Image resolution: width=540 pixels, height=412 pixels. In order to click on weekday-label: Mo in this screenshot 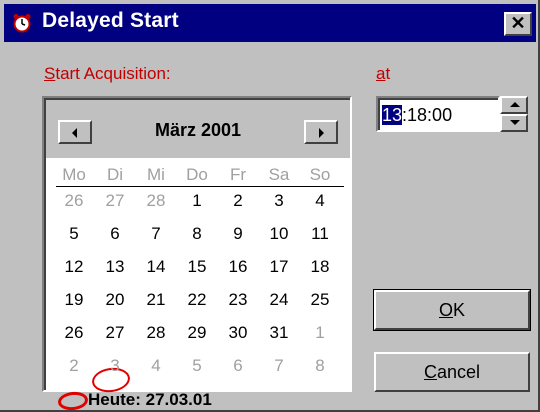, I will do `click(74, 174)`.